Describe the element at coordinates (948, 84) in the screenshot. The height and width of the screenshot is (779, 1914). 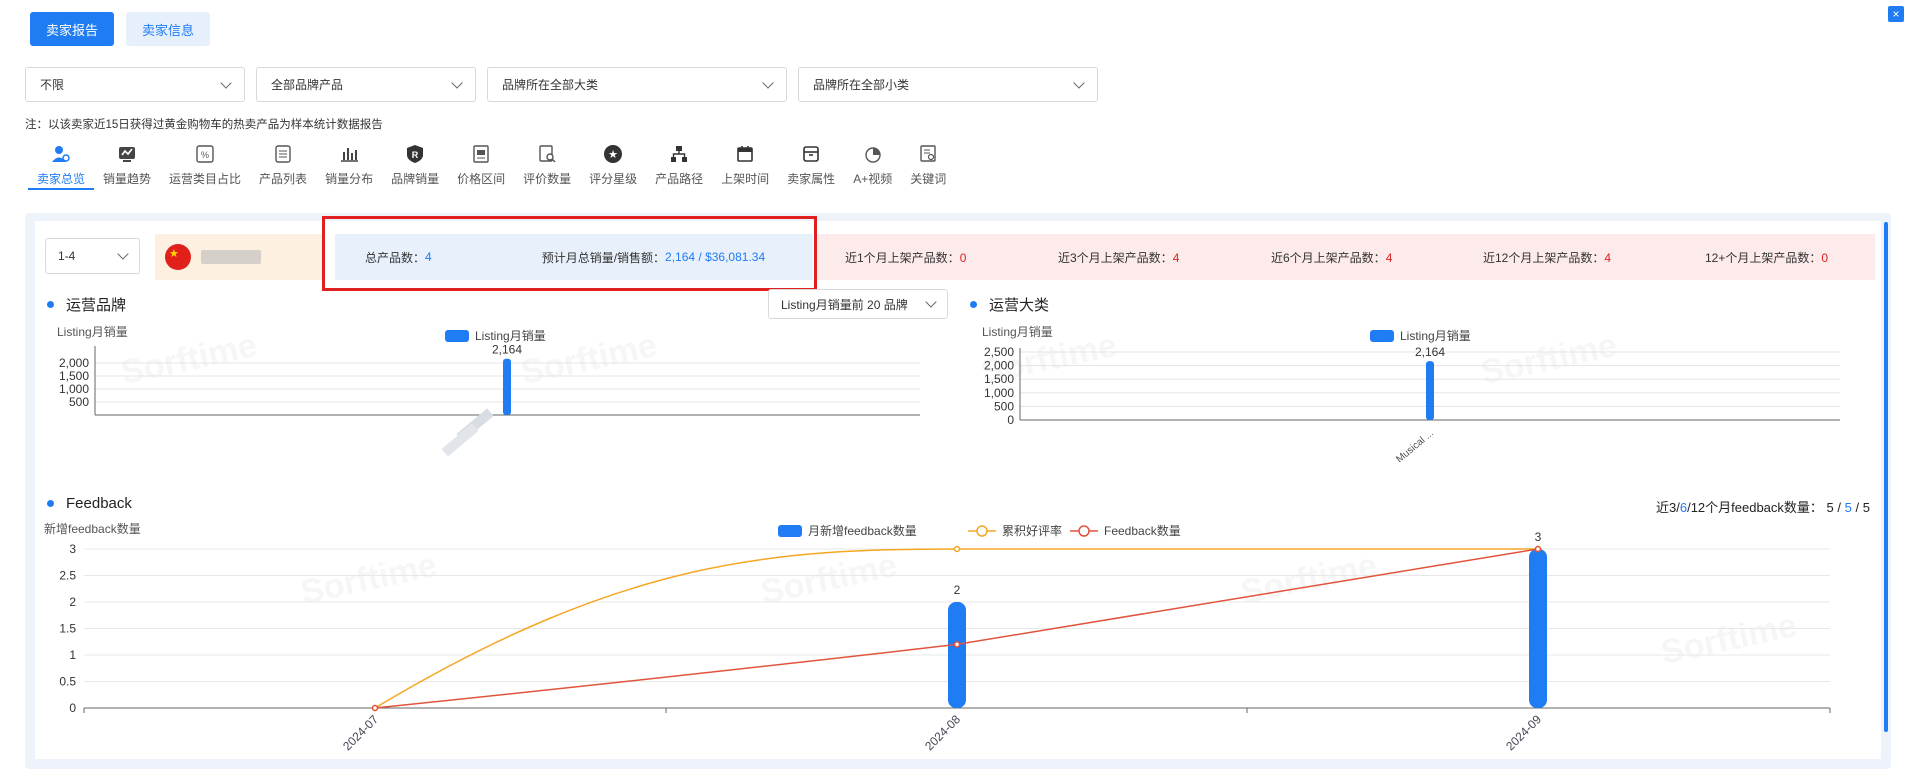
I see `subcategory-filter-select: 品牌所在全部小类` at that location.